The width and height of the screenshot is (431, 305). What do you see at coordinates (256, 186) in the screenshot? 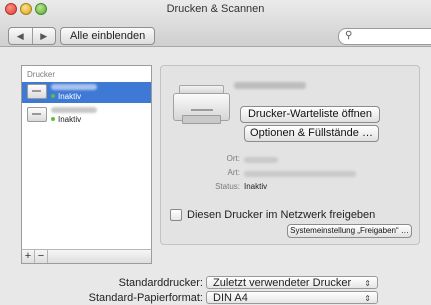
I see `status-value: Inaktiv` at bounding box center [256, 186].